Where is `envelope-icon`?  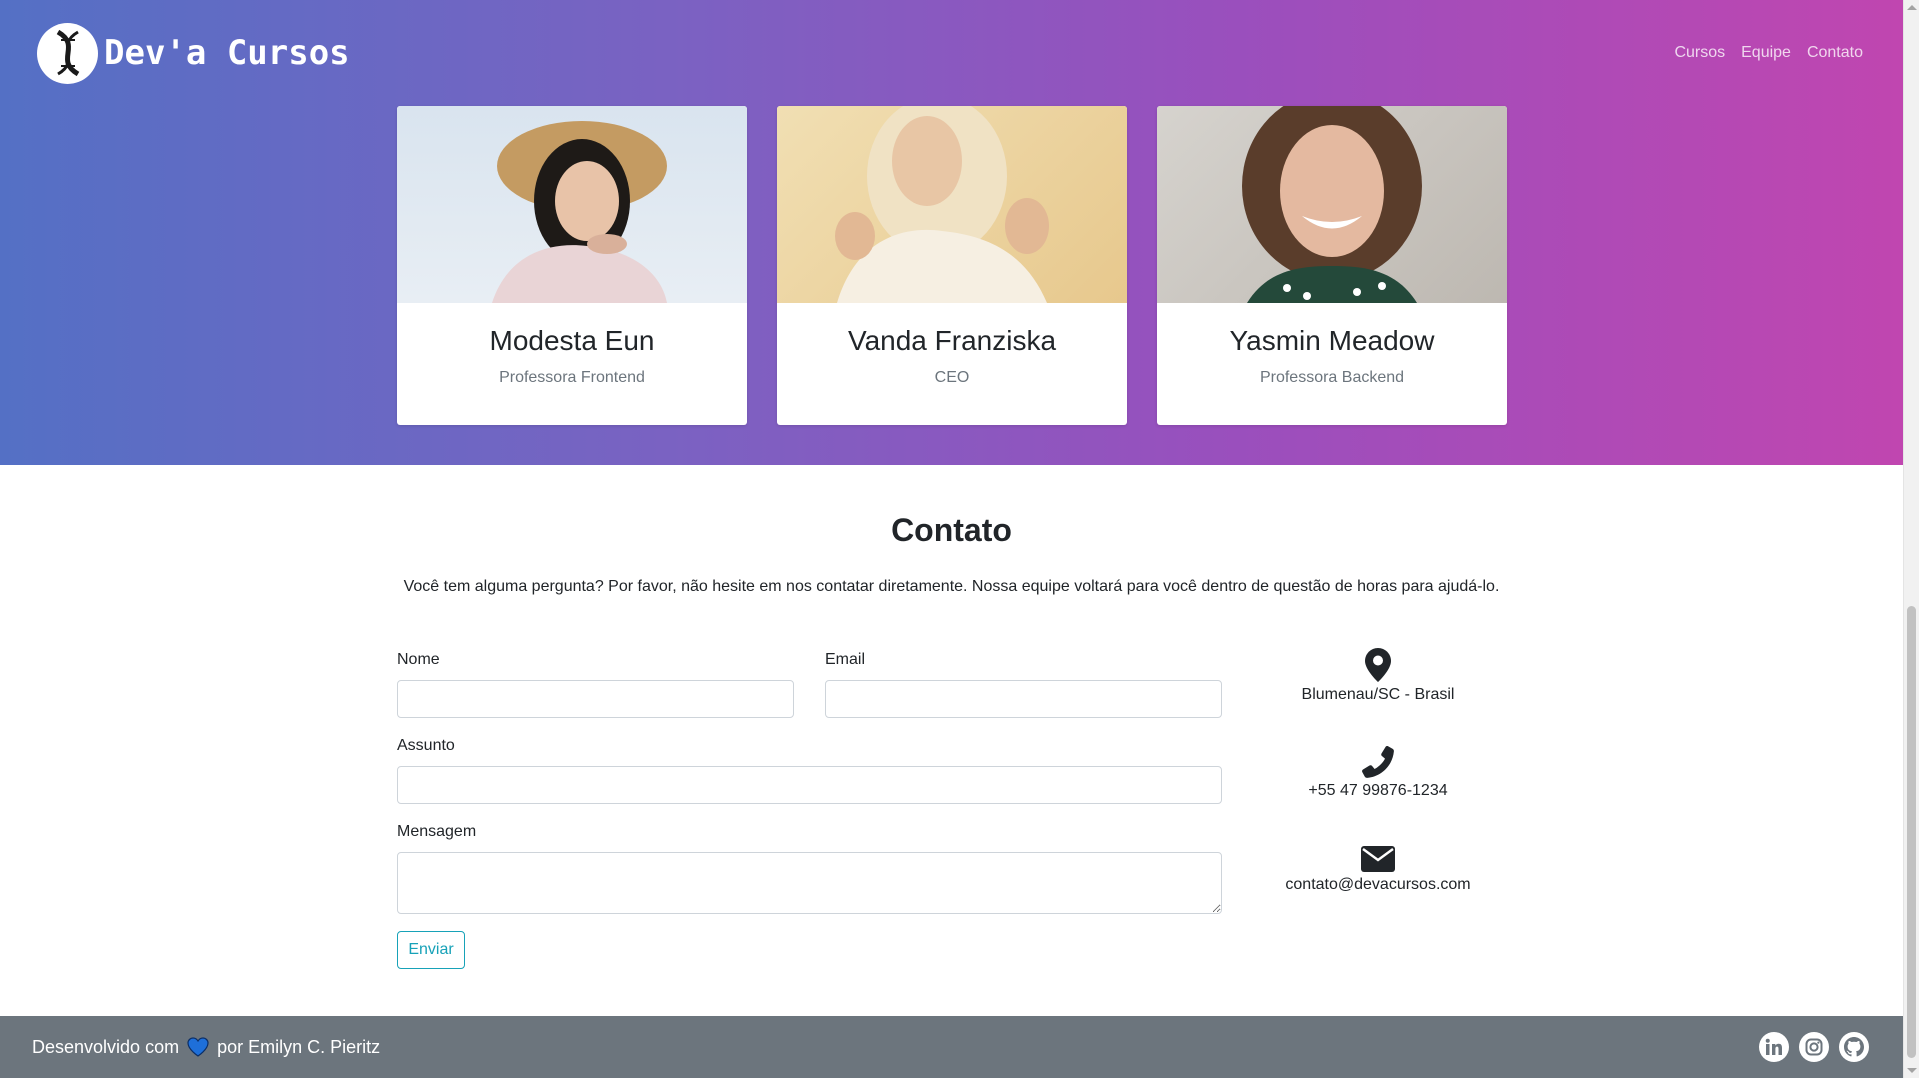
envelope-icon is located at coordinates (1378, 859).